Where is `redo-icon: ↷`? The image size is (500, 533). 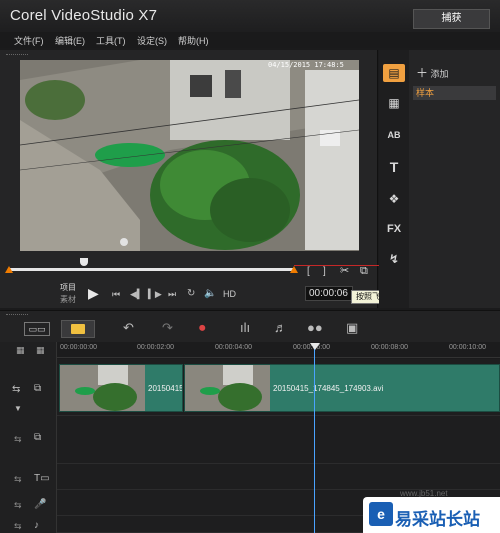 redo-icon: ↷ is located at coordinates (167, 328).